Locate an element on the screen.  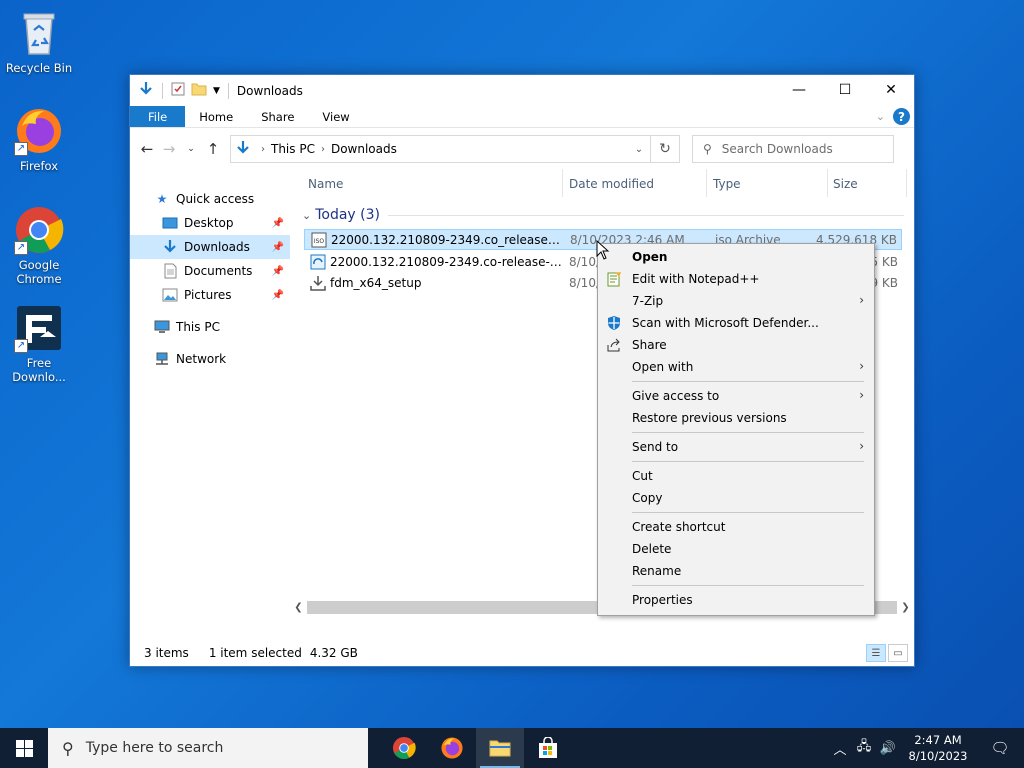
maximize-button: ☐ is located at coordinates (845, 90).